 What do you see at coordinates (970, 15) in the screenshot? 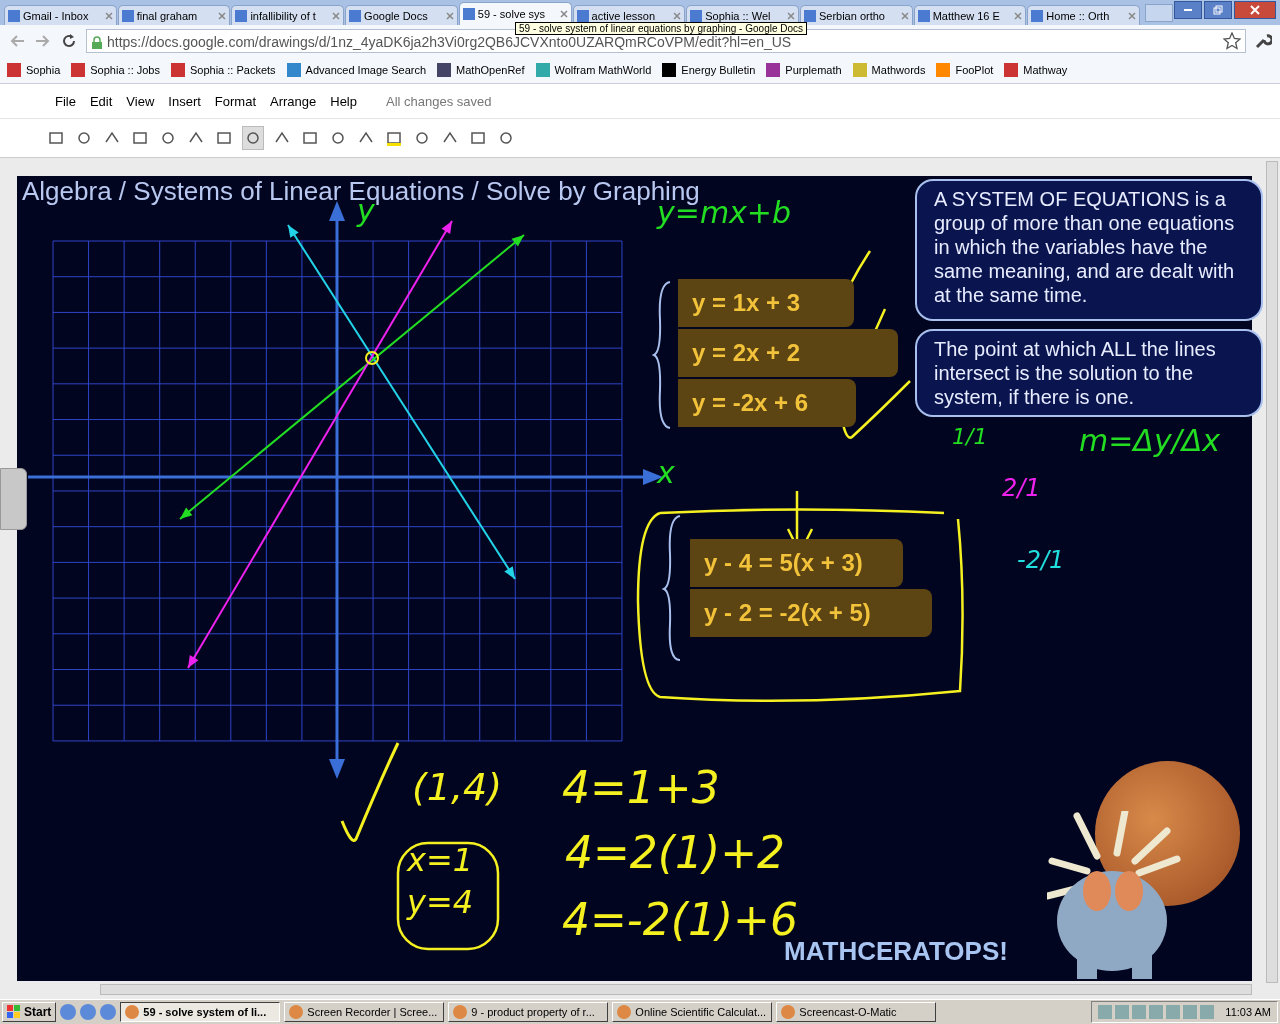
I see `browser-tab: Matthew 16 E` at bounding box center [970, 15].